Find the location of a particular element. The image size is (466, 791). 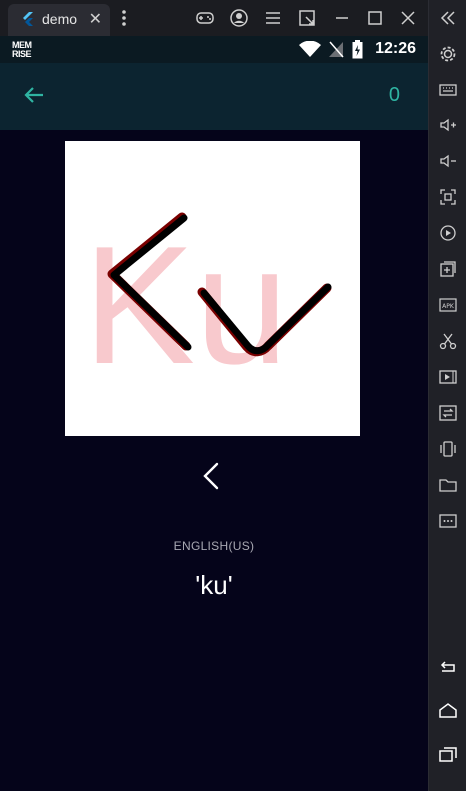

battery-charging-icon is located at coordinates (357, 49).